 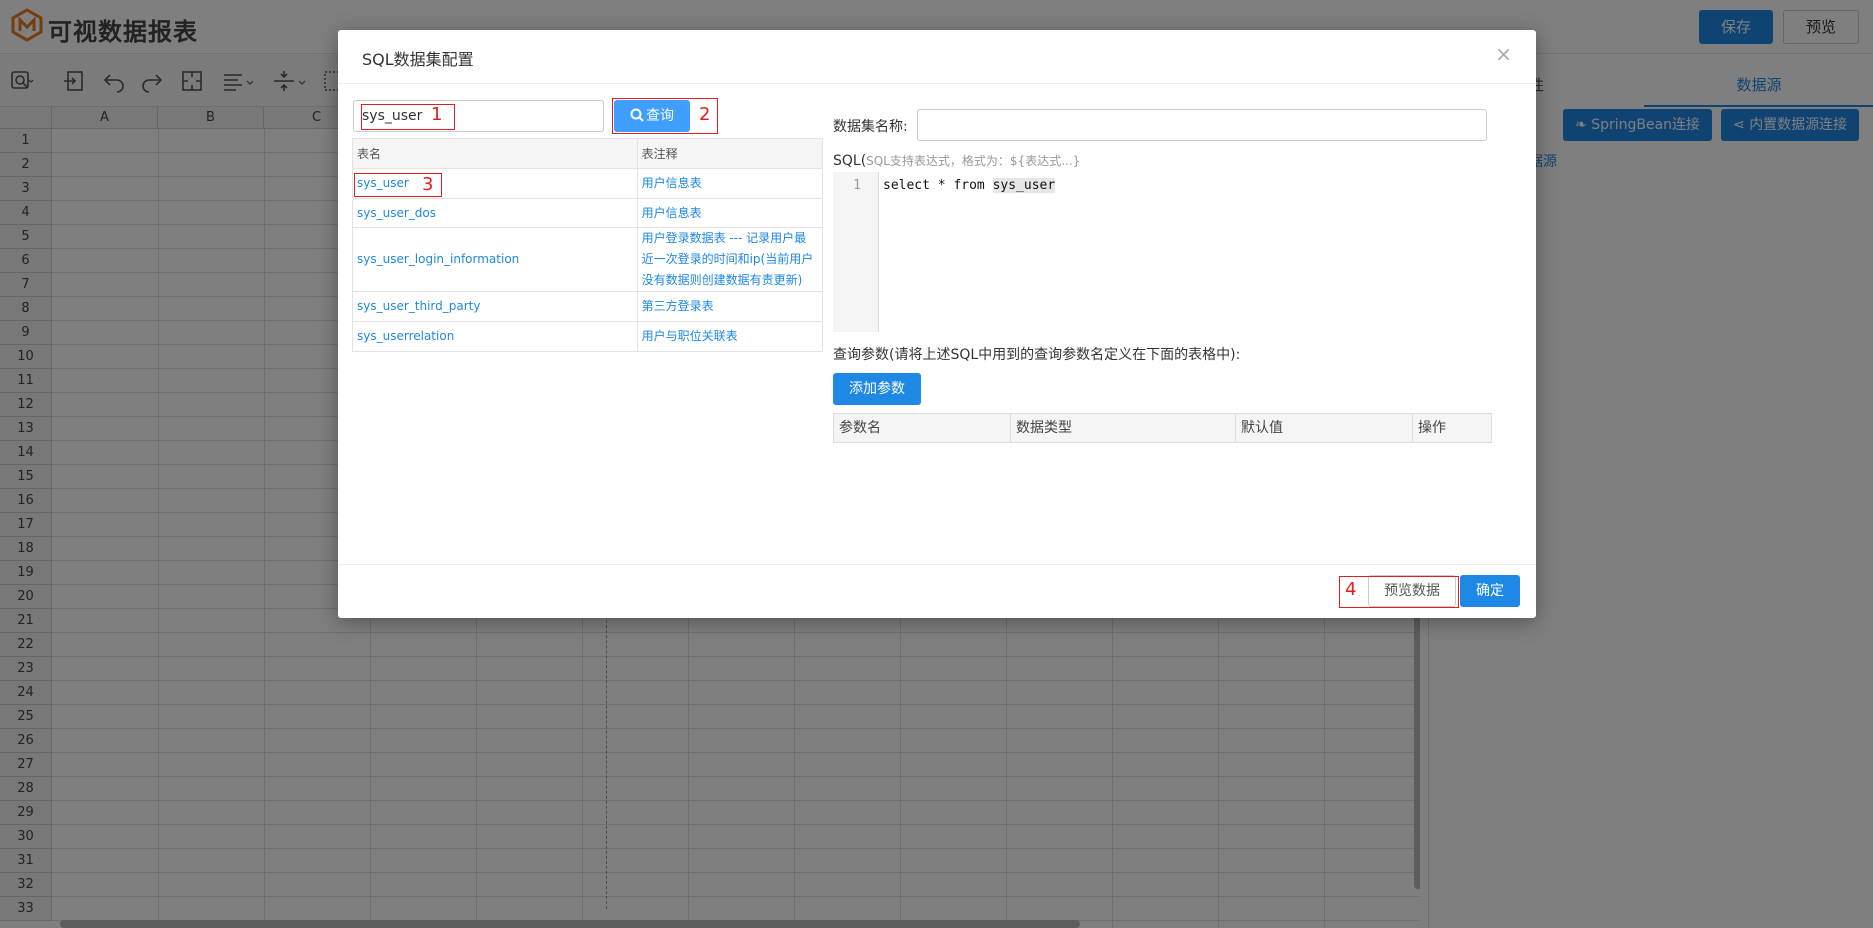 What do you see at coordinates (1432, 428) in the screenshot?
I see `param-header-action: 操作` at bounding box center [1432, 428].